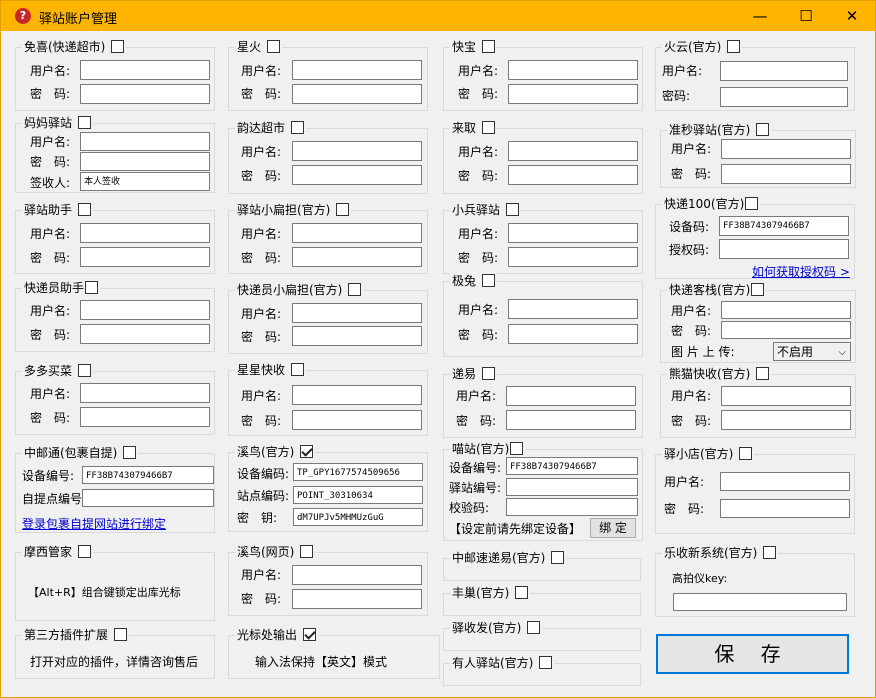 This screenshot has height=698, width=876. I want to click on pic-upload-select: 不启用 ⌵, so click(812, 351).